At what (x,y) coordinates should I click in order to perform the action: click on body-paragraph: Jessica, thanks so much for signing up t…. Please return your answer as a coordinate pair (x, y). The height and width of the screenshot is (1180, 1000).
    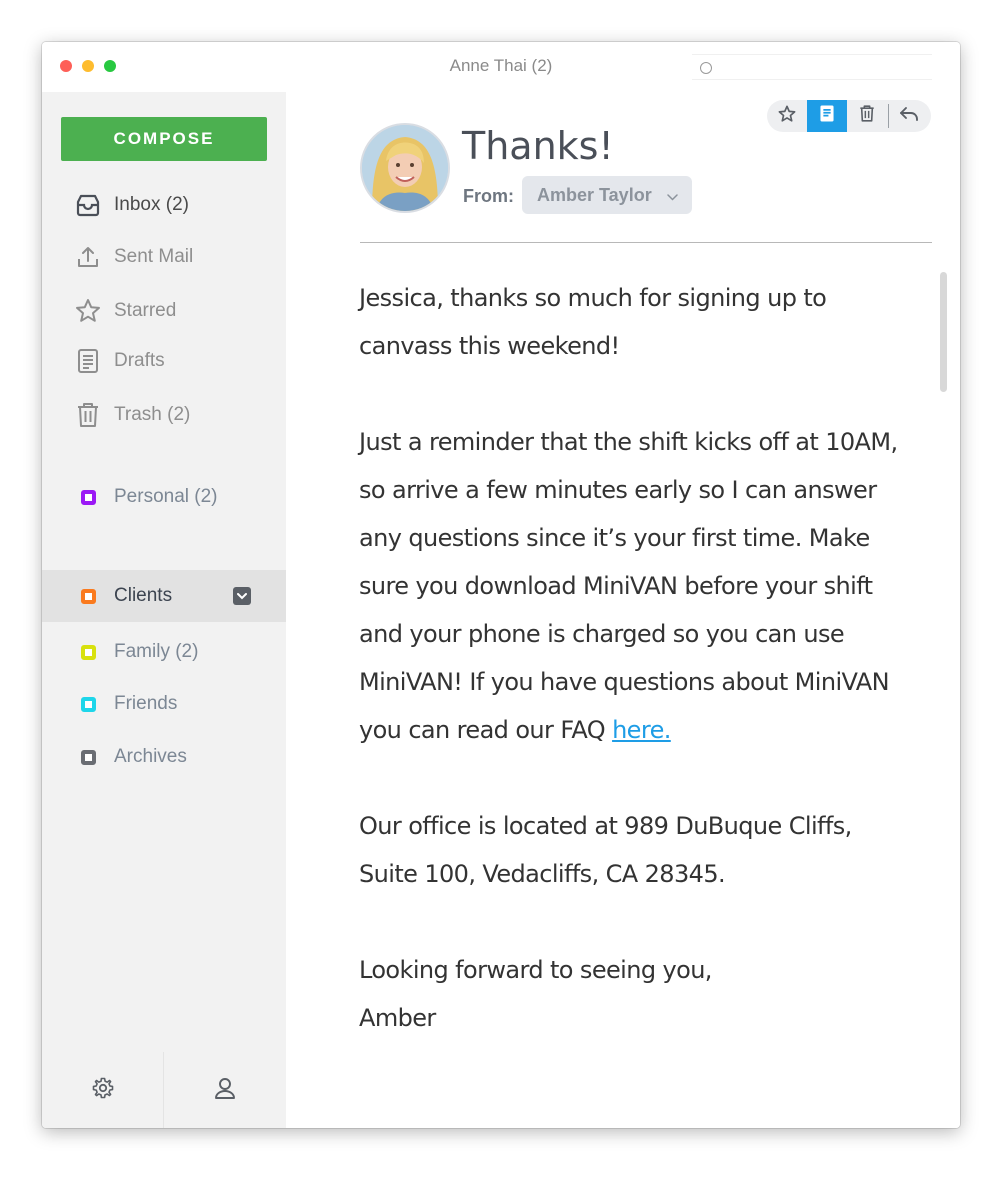
    Looking at the image, I should click on (593, 322).